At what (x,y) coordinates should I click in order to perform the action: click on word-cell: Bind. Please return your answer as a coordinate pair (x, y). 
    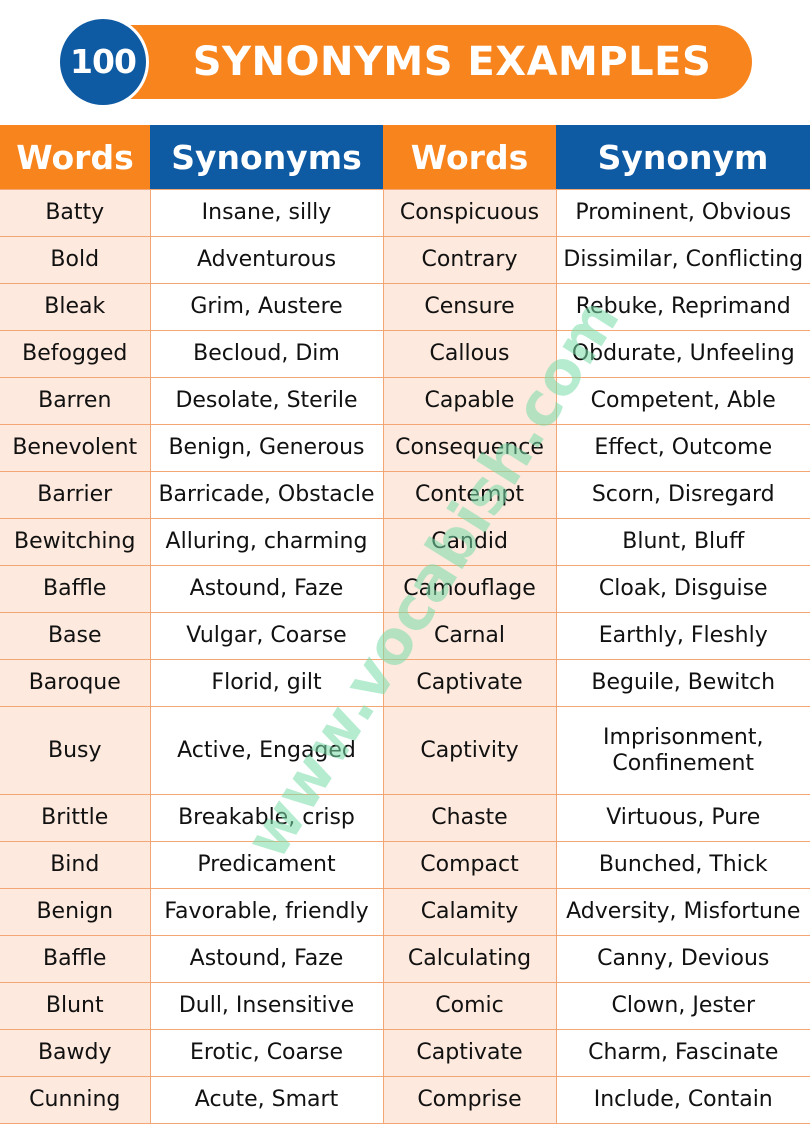
    Looking at the image, I should click on (75, 865).